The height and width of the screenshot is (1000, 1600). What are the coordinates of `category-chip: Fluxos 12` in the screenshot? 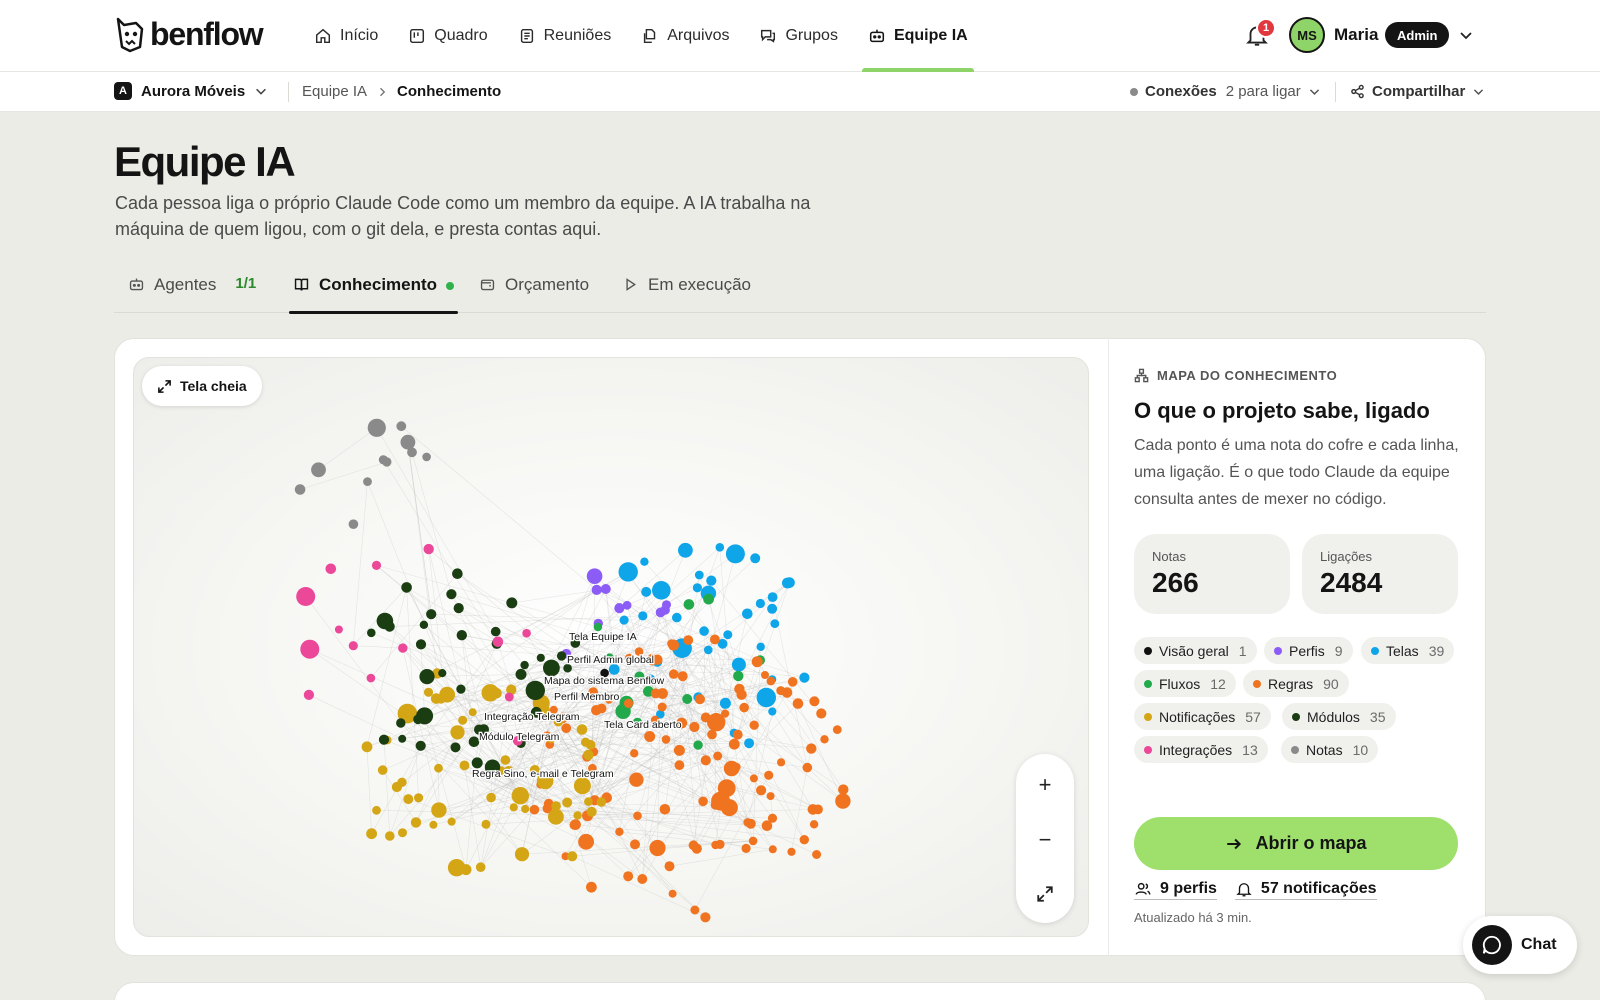 It's located at (1185, 683).